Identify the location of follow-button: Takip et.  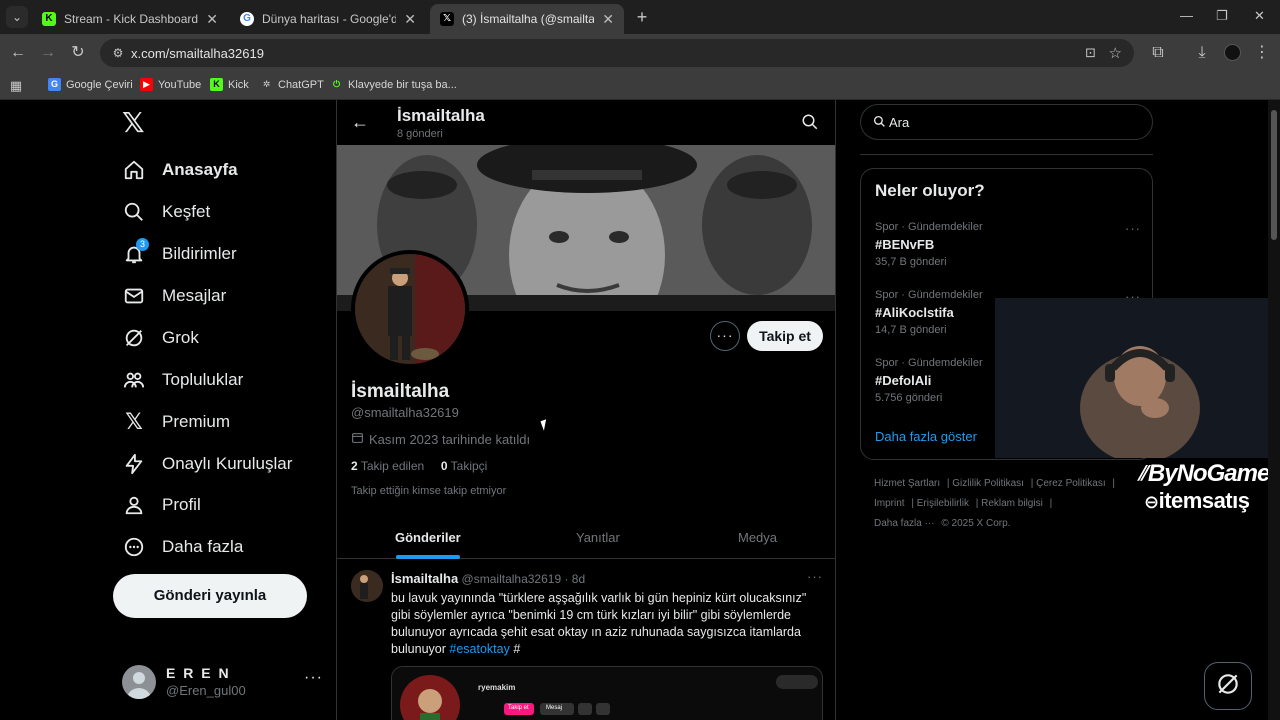
(785, 336).